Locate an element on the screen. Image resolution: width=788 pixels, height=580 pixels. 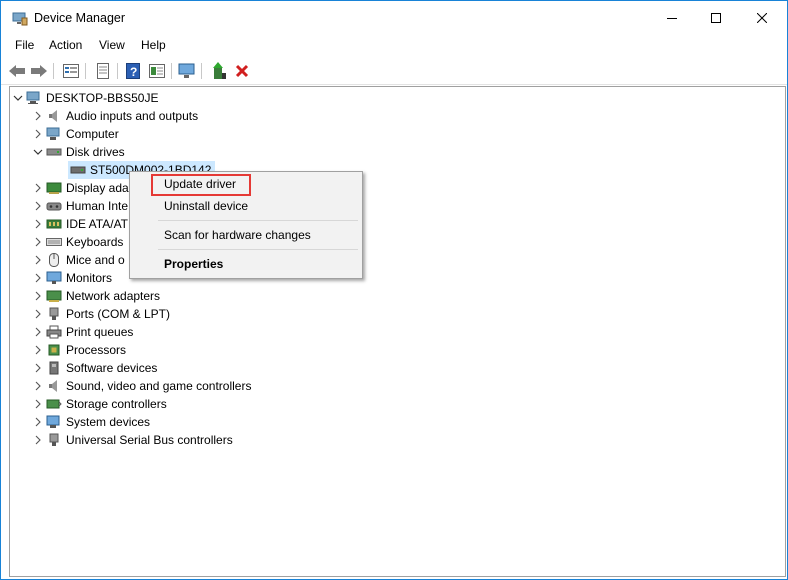
maximize-button is located at coordinates (716, 18).